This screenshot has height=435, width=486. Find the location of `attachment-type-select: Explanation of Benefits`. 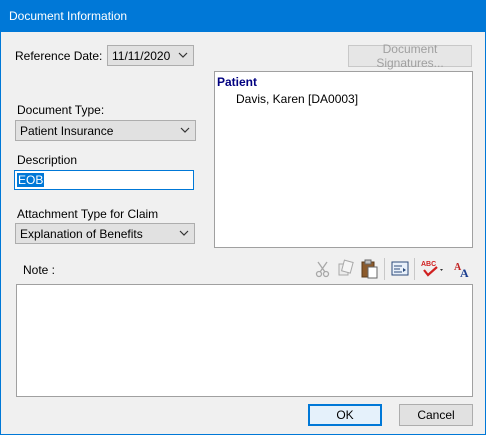

attachment-type-select: Explanation of Benefits is located at coordinates (105, 233).